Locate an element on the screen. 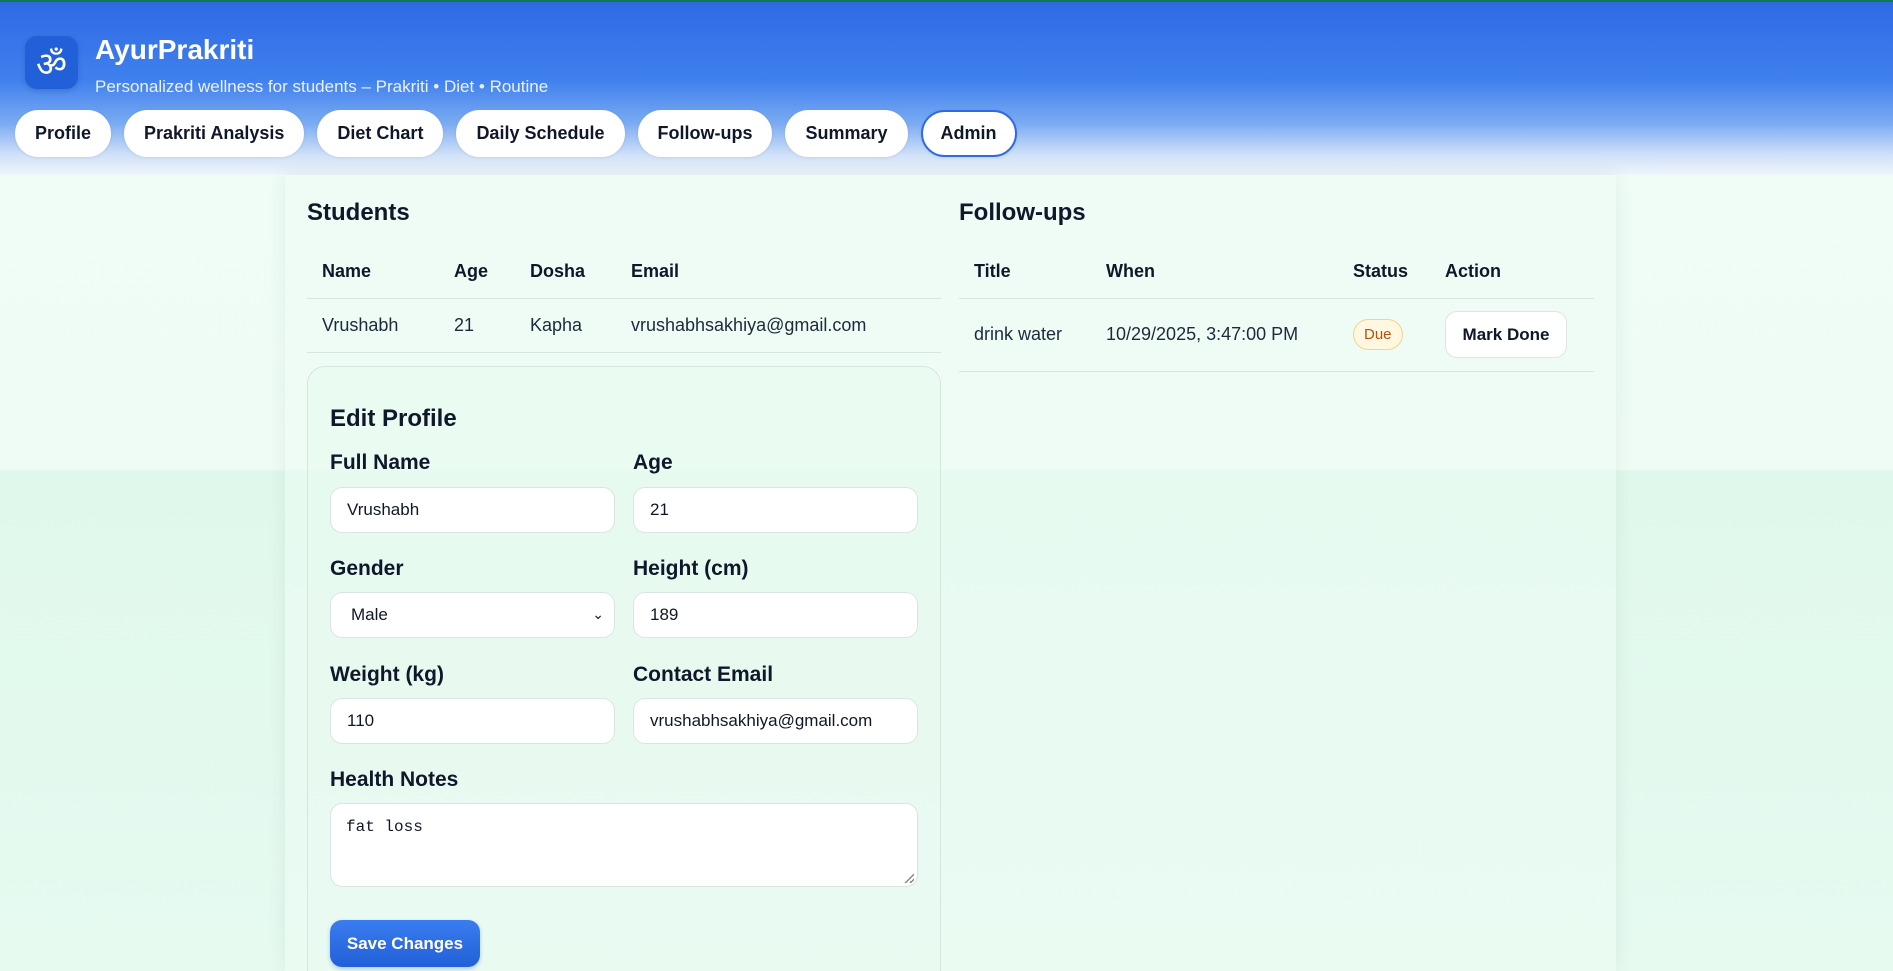 The image size is (1893, 971). mark-done-button: Mark Done is located at coordinates (1506, 334).